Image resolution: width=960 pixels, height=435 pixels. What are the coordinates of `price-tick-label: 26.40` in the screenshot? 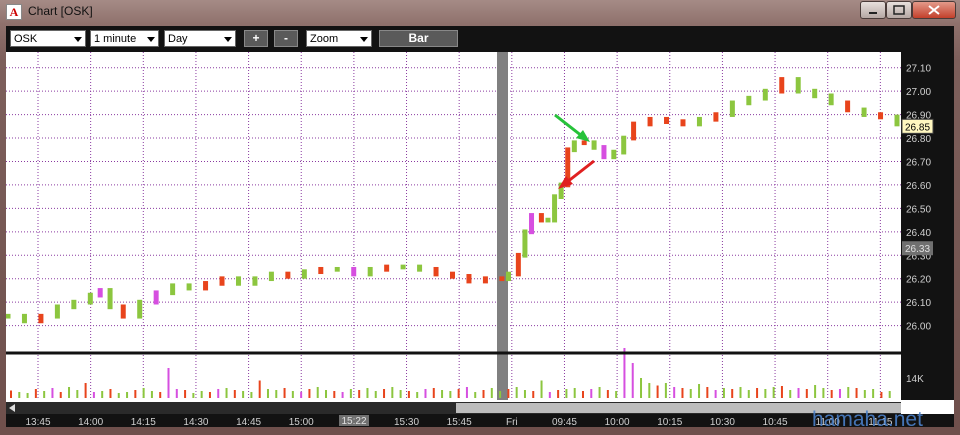 It's located at (918, 233).